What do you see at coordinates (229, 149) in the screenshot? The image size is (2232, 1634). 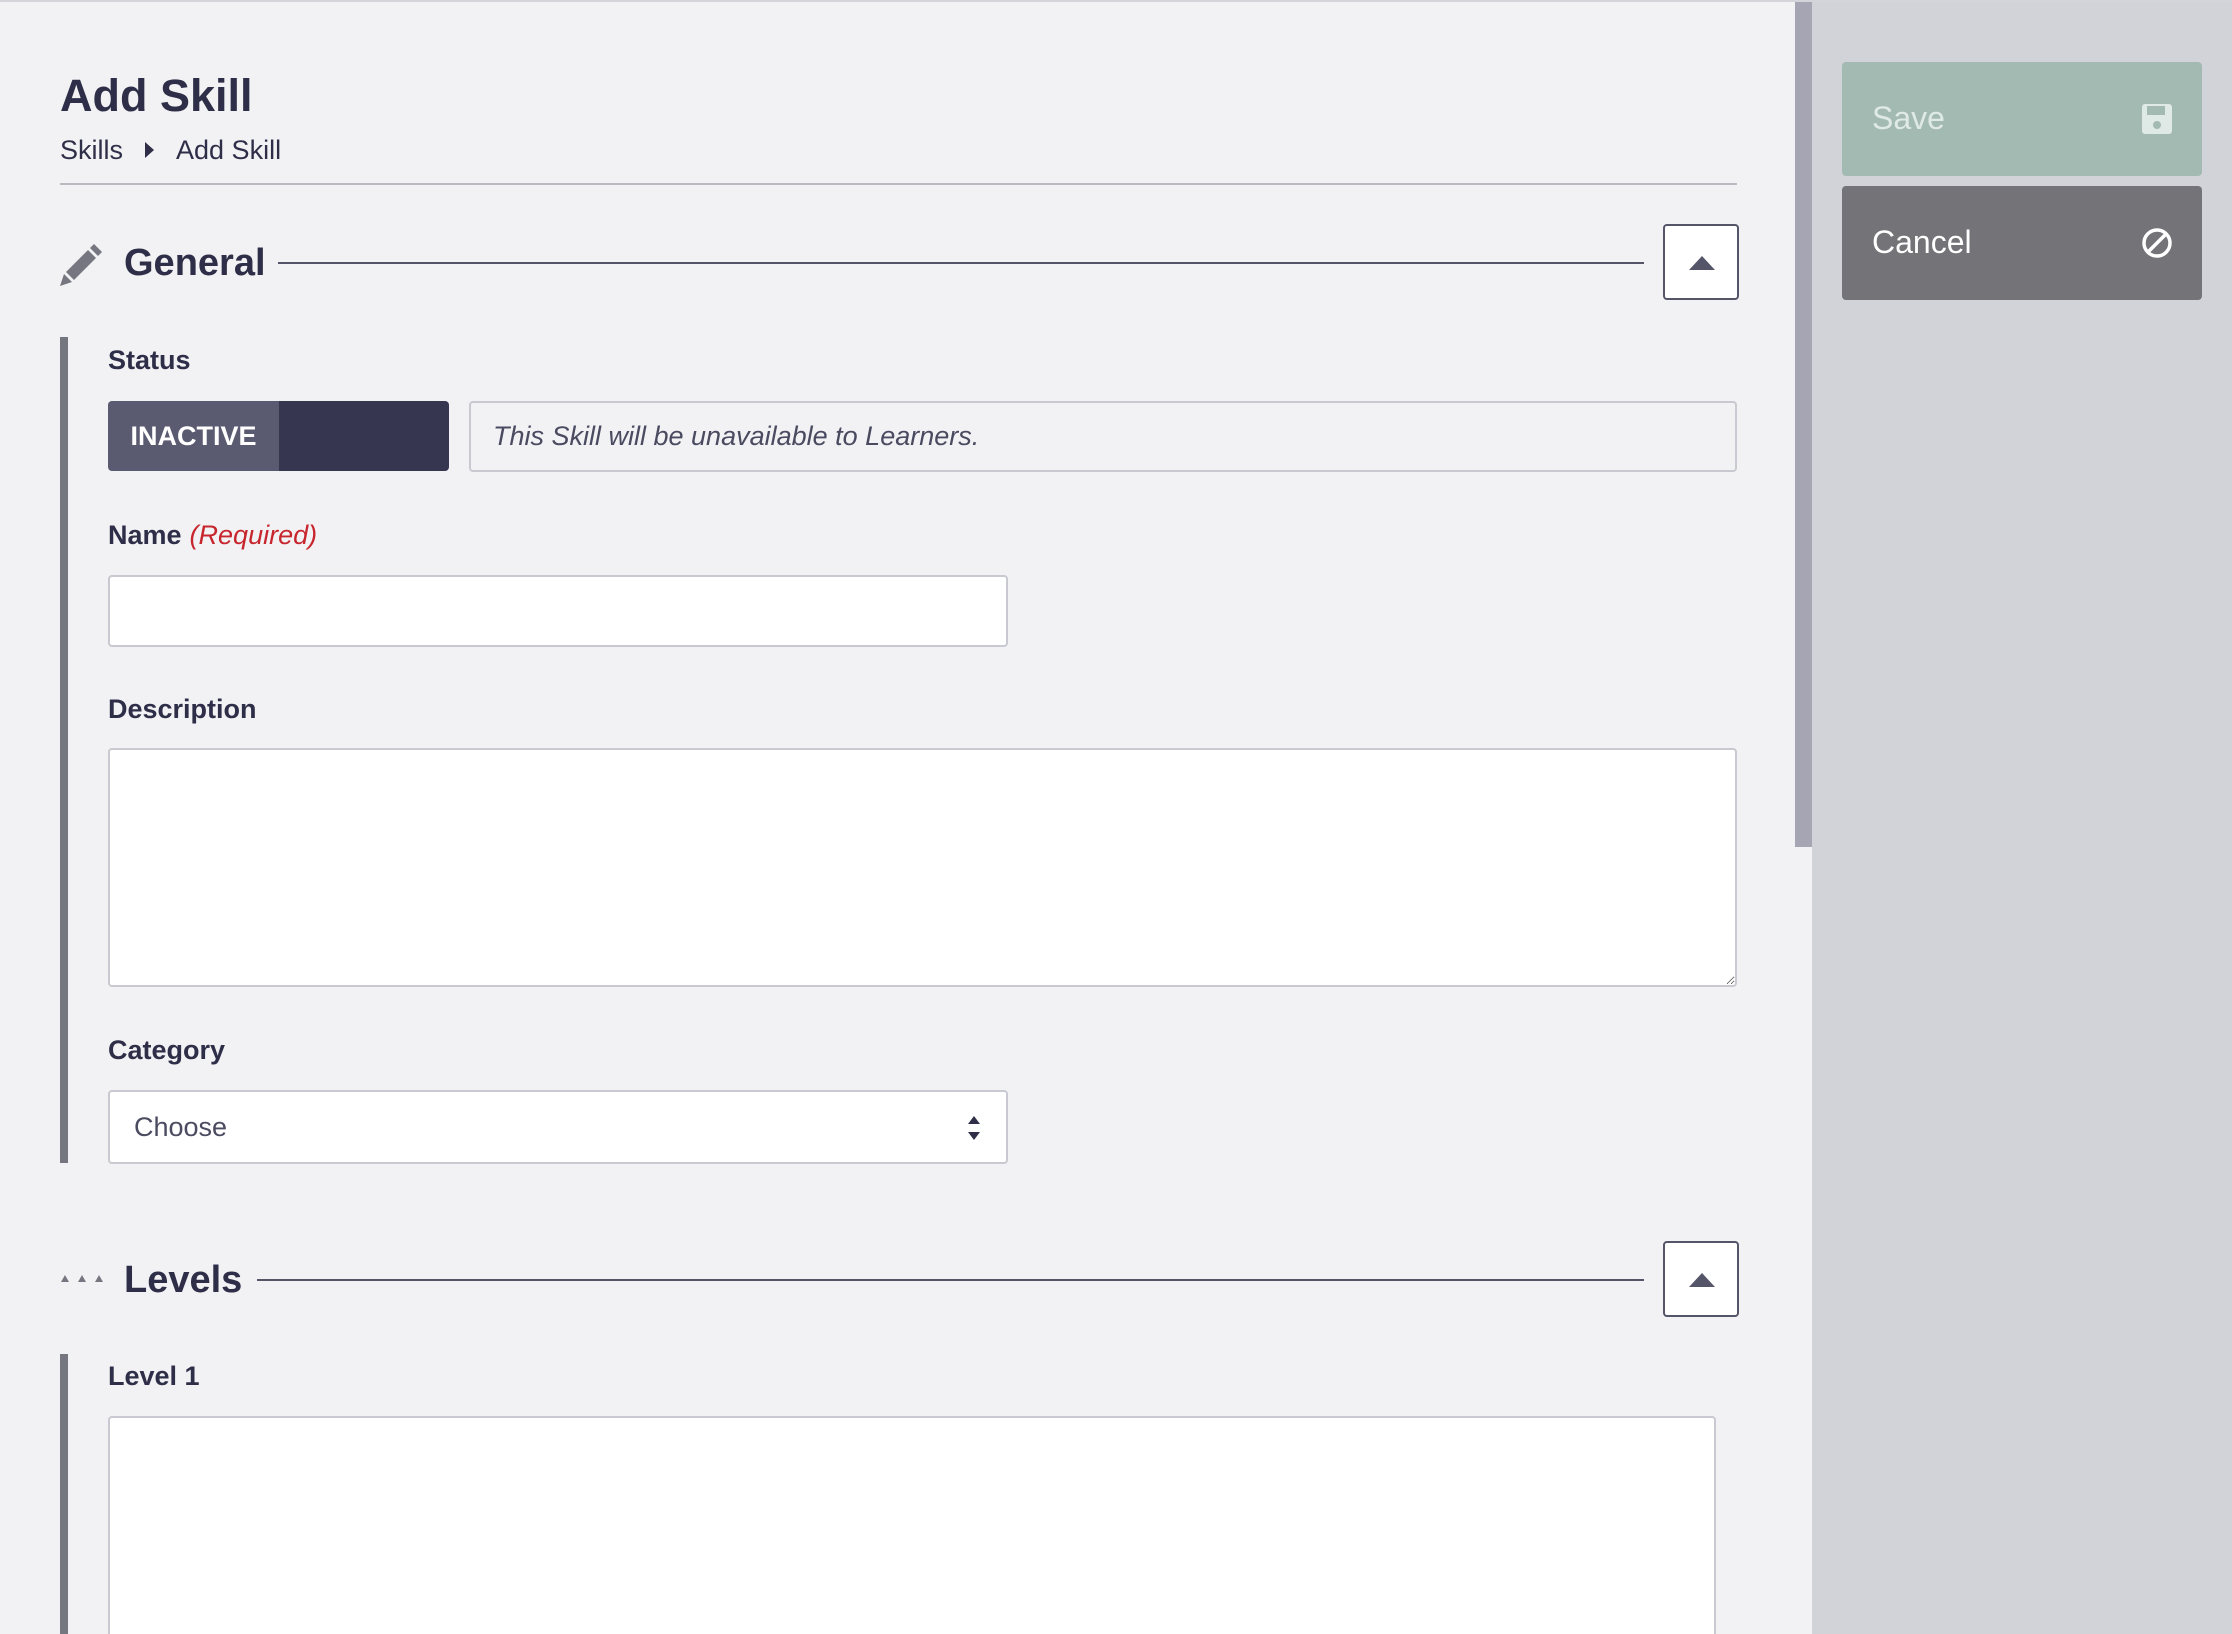 I see `breadcrumb-current: Add Skill` at bounding box center [229, 149].